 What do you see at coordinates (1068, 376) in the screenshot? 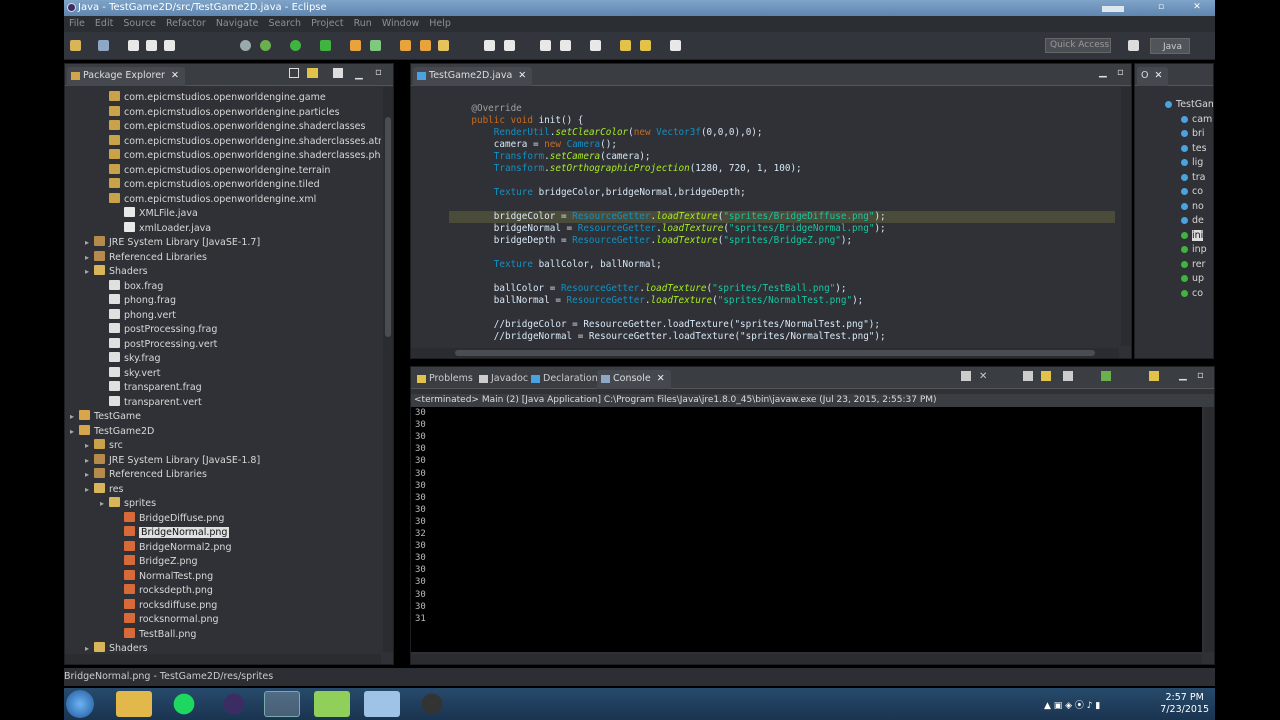
I see `pin-console-icon` at bounding box center [1068, 376].